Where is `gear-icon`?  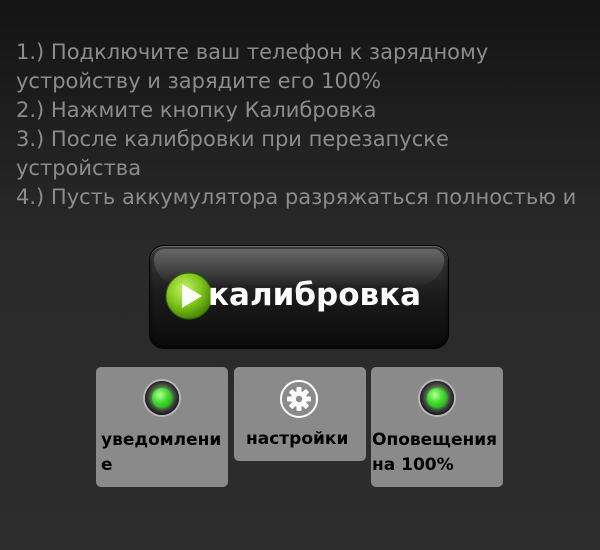 gear-icon is located at coordinates (299, 399).